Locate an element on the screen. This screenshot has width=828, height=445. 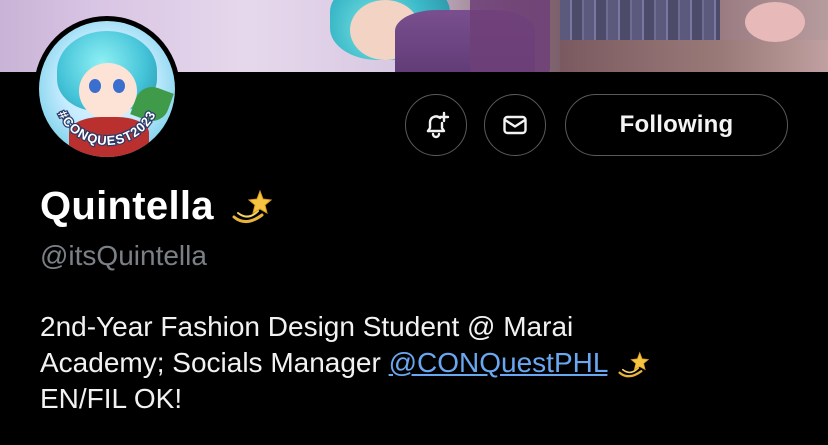
avatar-image: #CONQUEST2023 is located at coordinates (107, 89).